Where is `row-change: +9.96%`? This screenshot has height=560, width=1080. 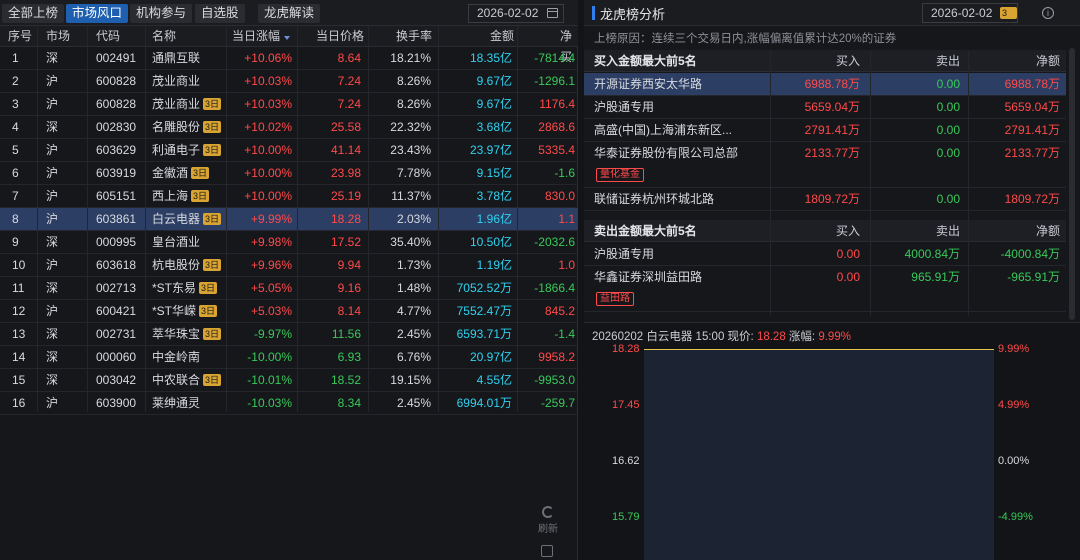
row-change: +9.96% is located at coordinates (271, 265).